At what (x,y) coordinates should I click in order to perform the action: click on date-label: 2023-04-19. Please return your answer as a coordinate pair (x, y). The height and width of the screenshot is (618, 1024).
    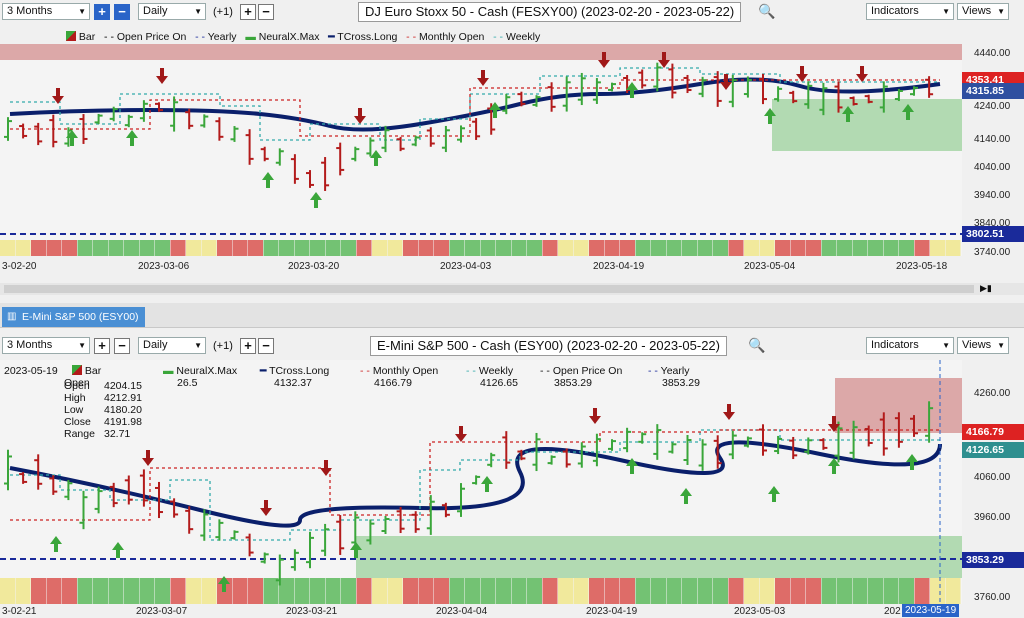
    Looking at the image, I should click on (619, 266).